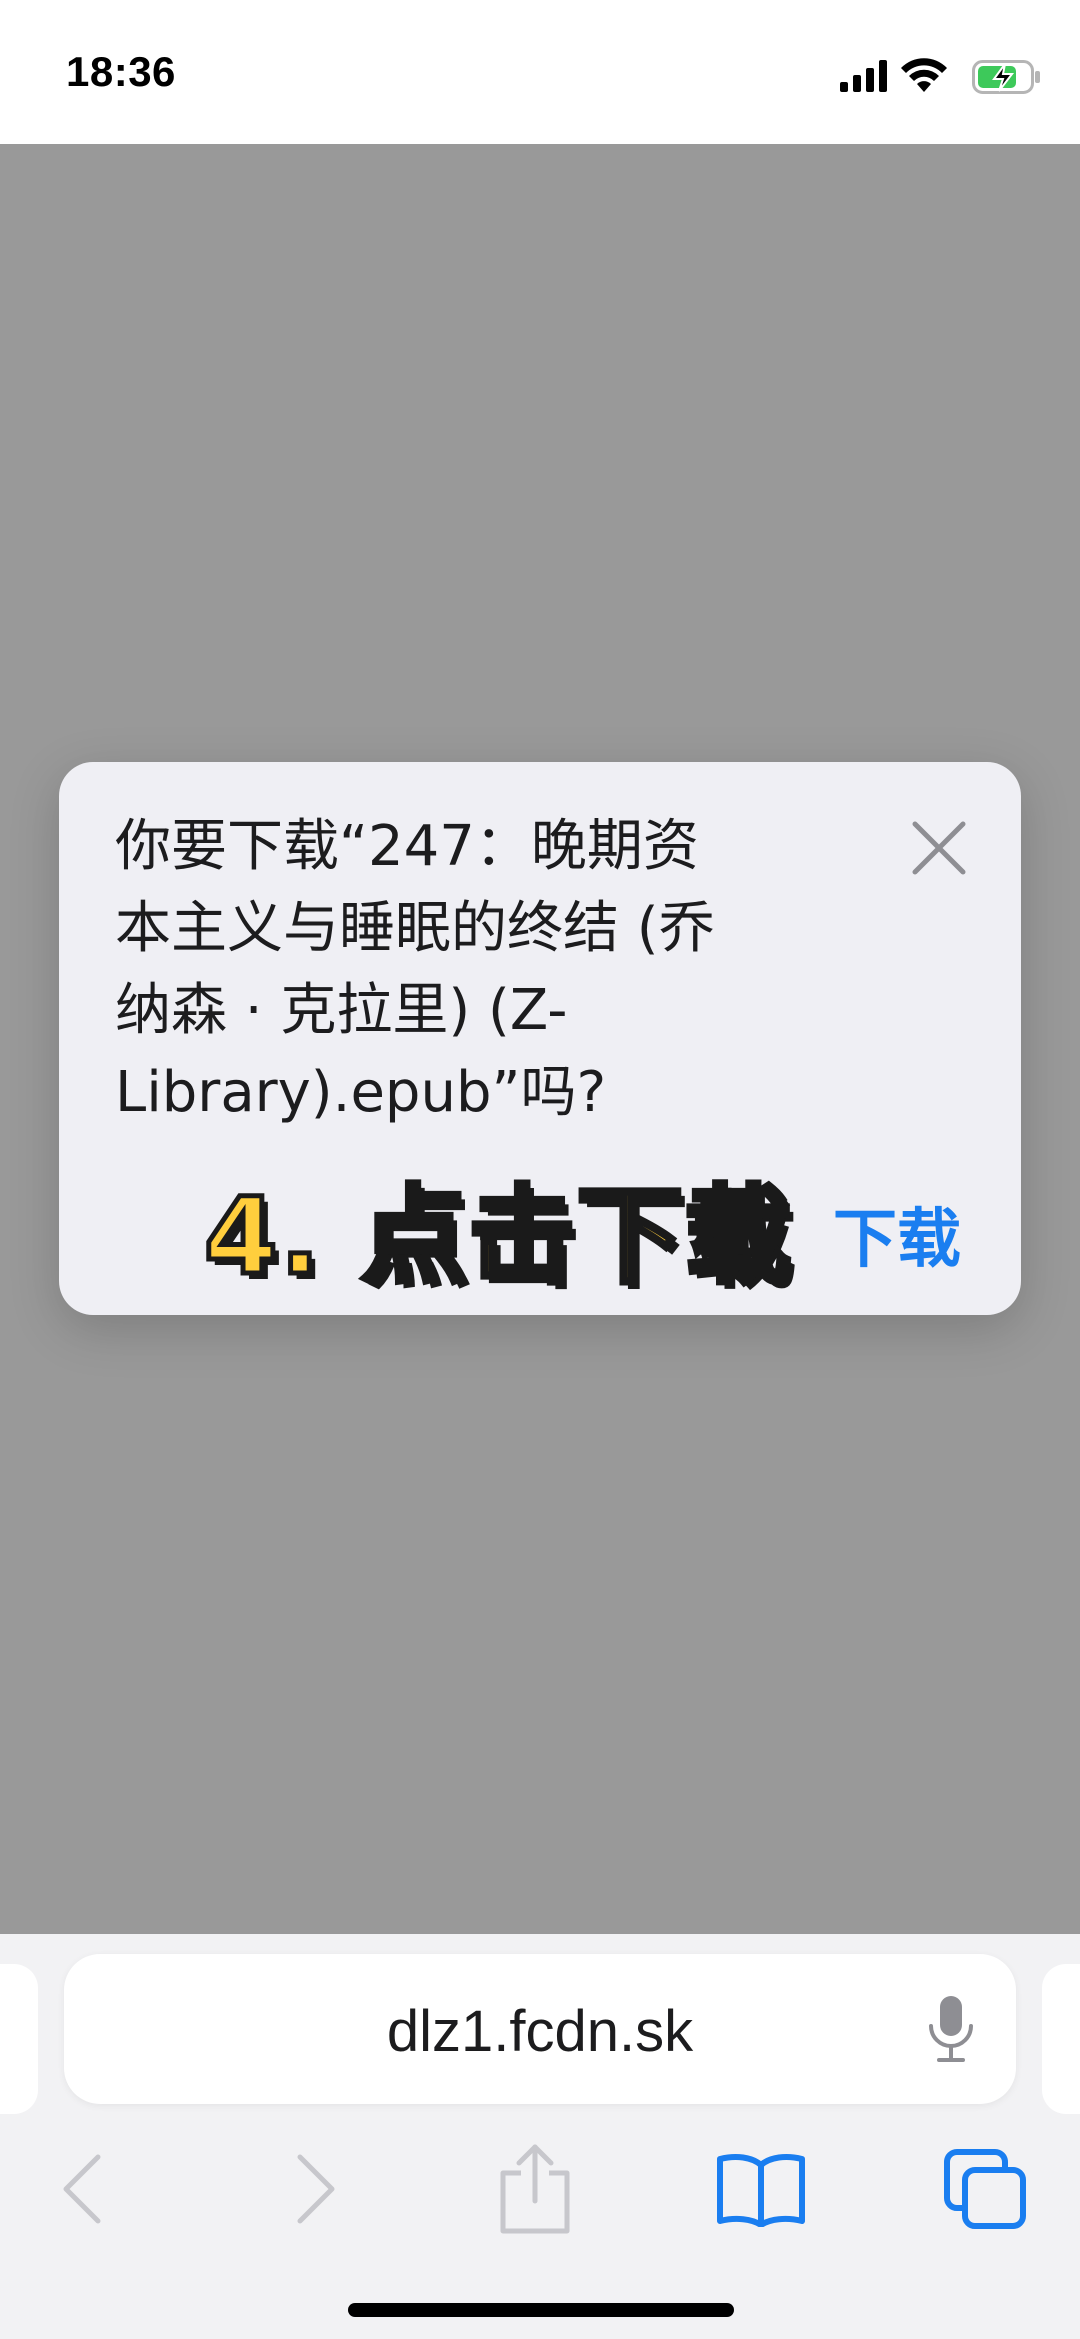 This screenshot has height=2339, width=1080. I want to click on back-icon, so click(82, 2189).